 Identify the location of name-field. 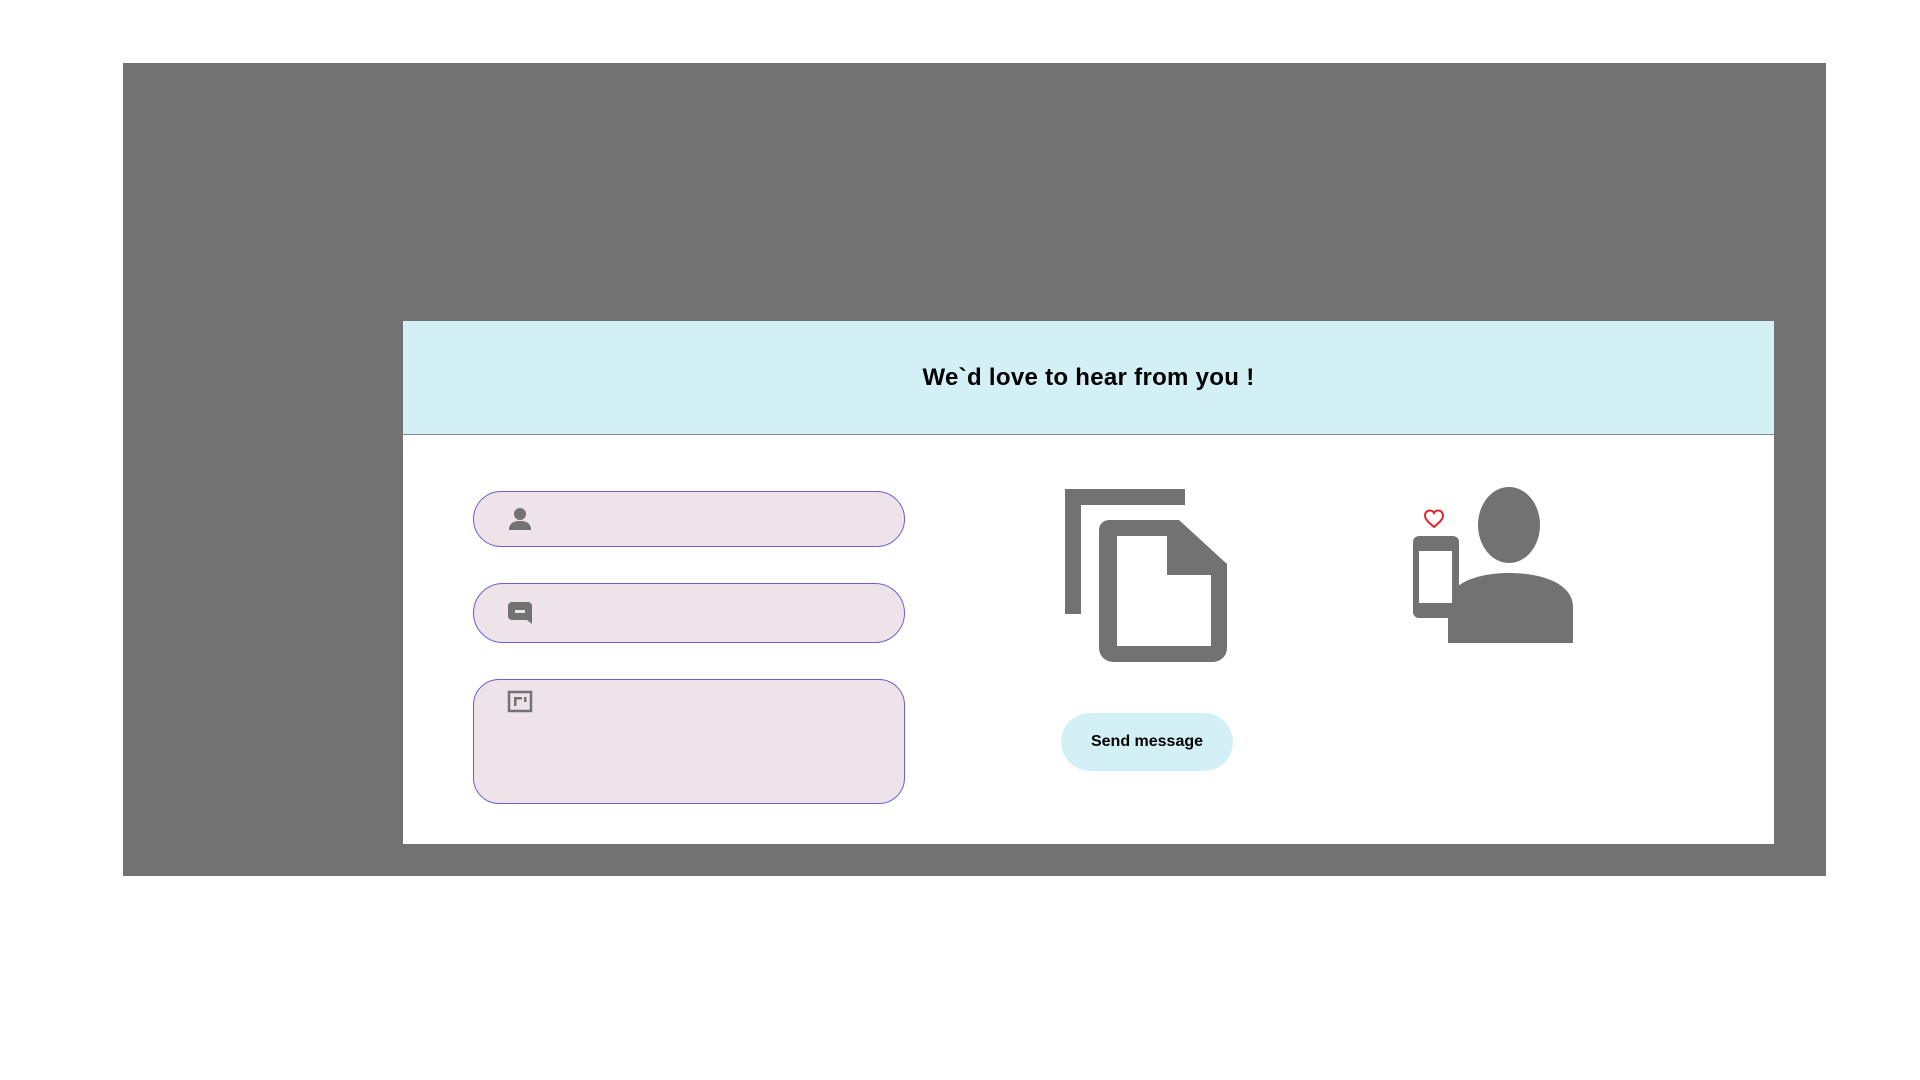
(689, 519).